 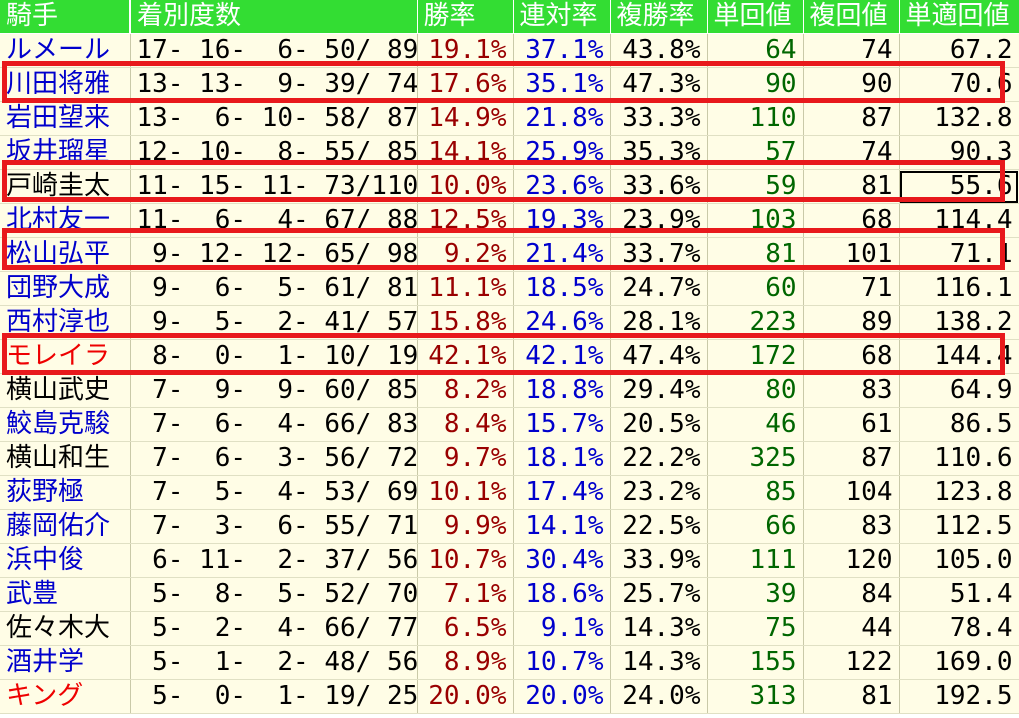 What do you see at coordinates (851, 17) in the screenshot?
I see `header-place-return: 複回値` at bounding box center [851, 17].